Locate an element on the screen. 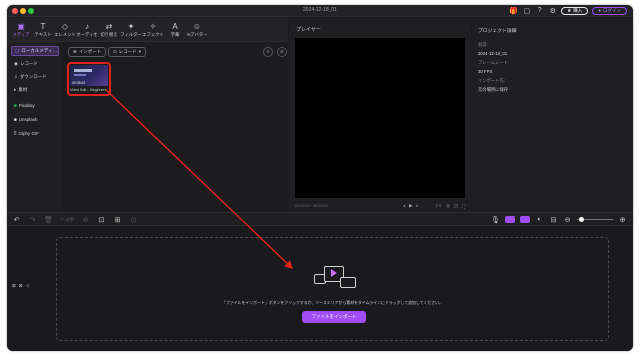 The width and height of the screenshot is (640, 358). play-icon: ▶ is located at coordinates (410, 206).